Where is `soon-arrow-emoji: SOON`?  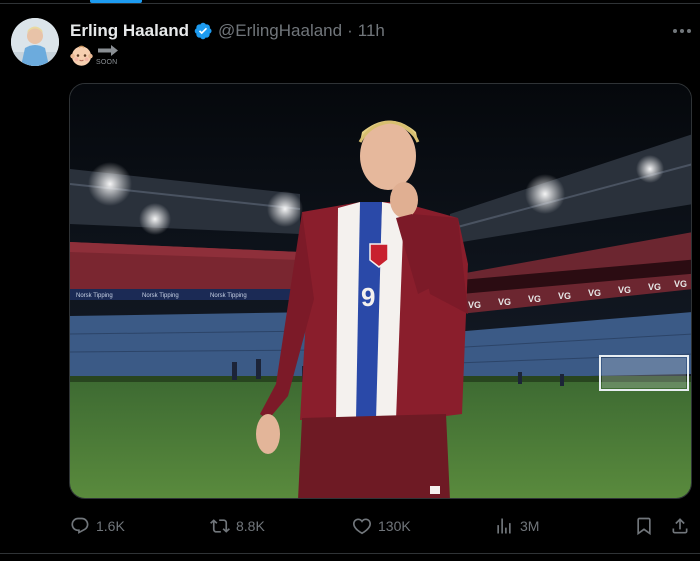
soon-arrow-emoji: SOON is located at coordinates (109, 57).